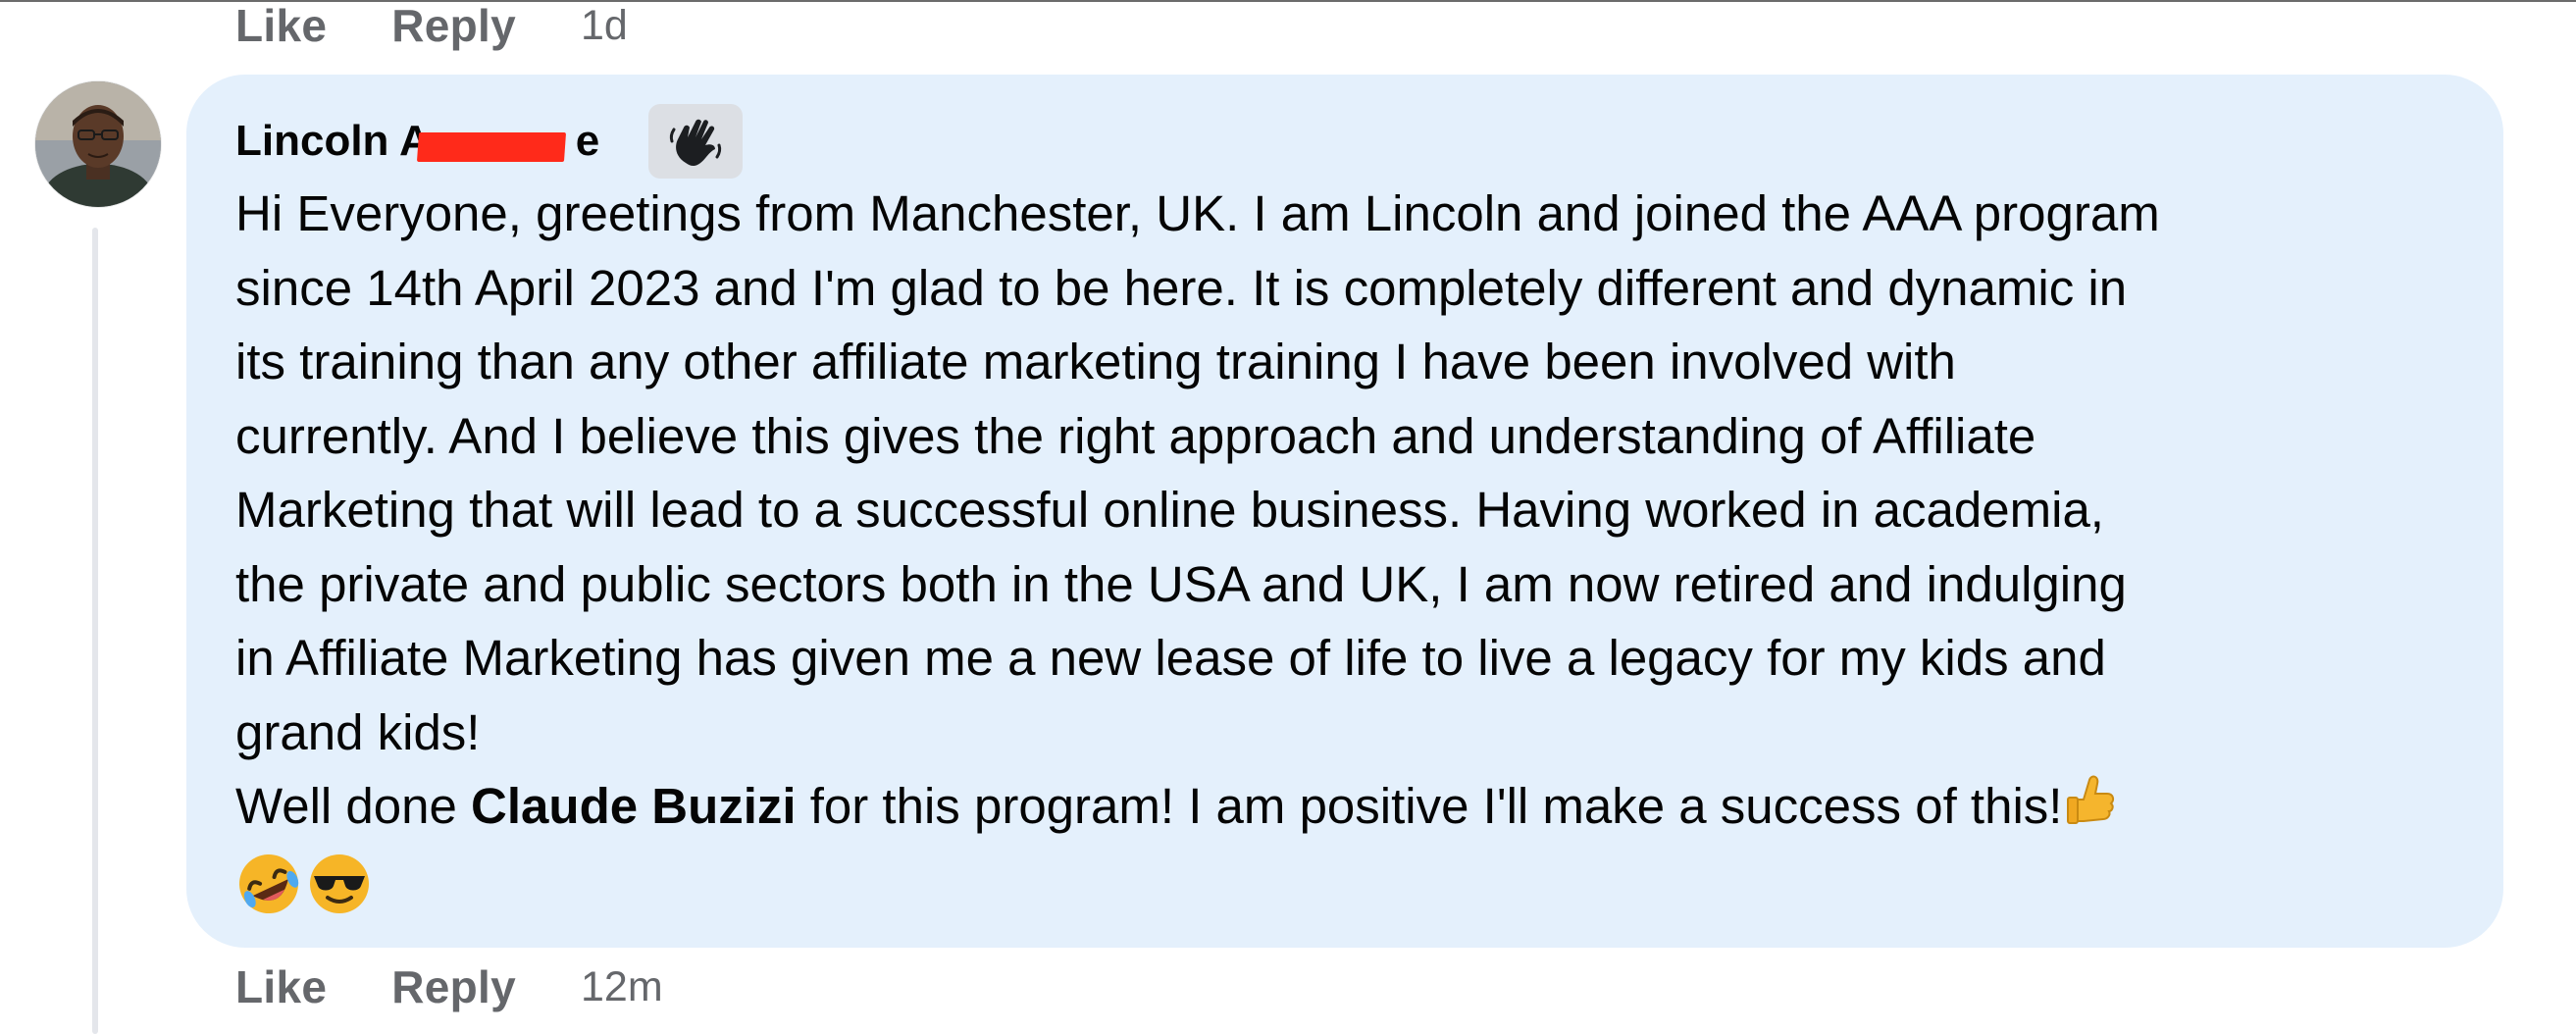 The height and width of the screenshot is (1034, 2576). Describe the element at coordinates (358, 731) in the screenshot. I see `comment-line: grand kids!` at that location.